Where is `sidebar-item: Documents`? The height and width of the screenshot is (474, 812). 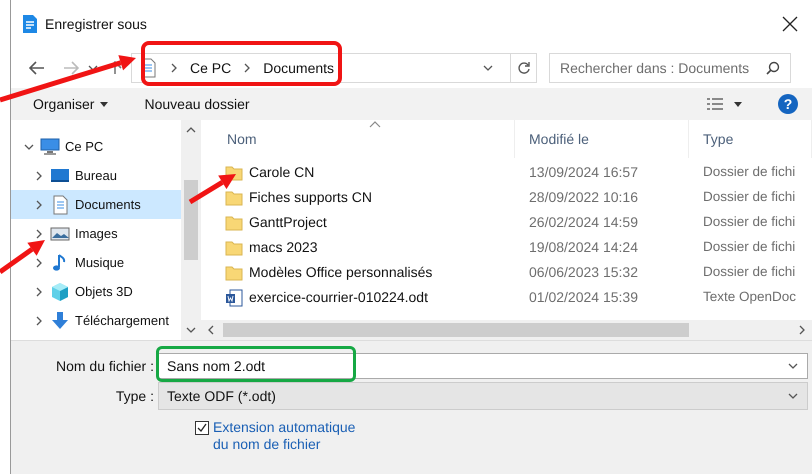 sidebar-item: Documents is located at coordinates (96, 204).